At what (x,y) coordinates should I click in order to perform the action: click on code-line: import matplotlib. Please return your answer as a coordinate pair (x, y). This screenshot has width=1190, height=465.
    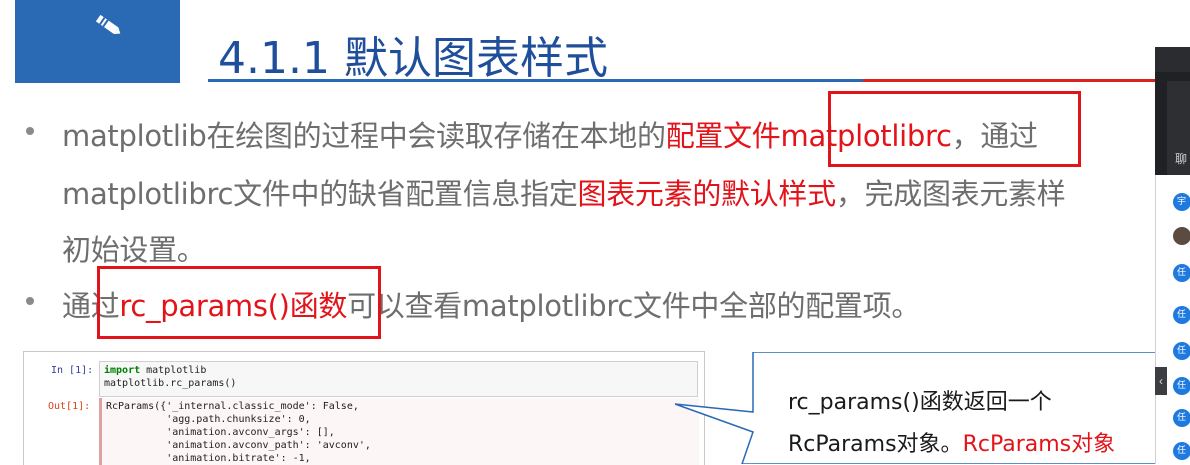
    Looking at the image, I should click on (155, 370).